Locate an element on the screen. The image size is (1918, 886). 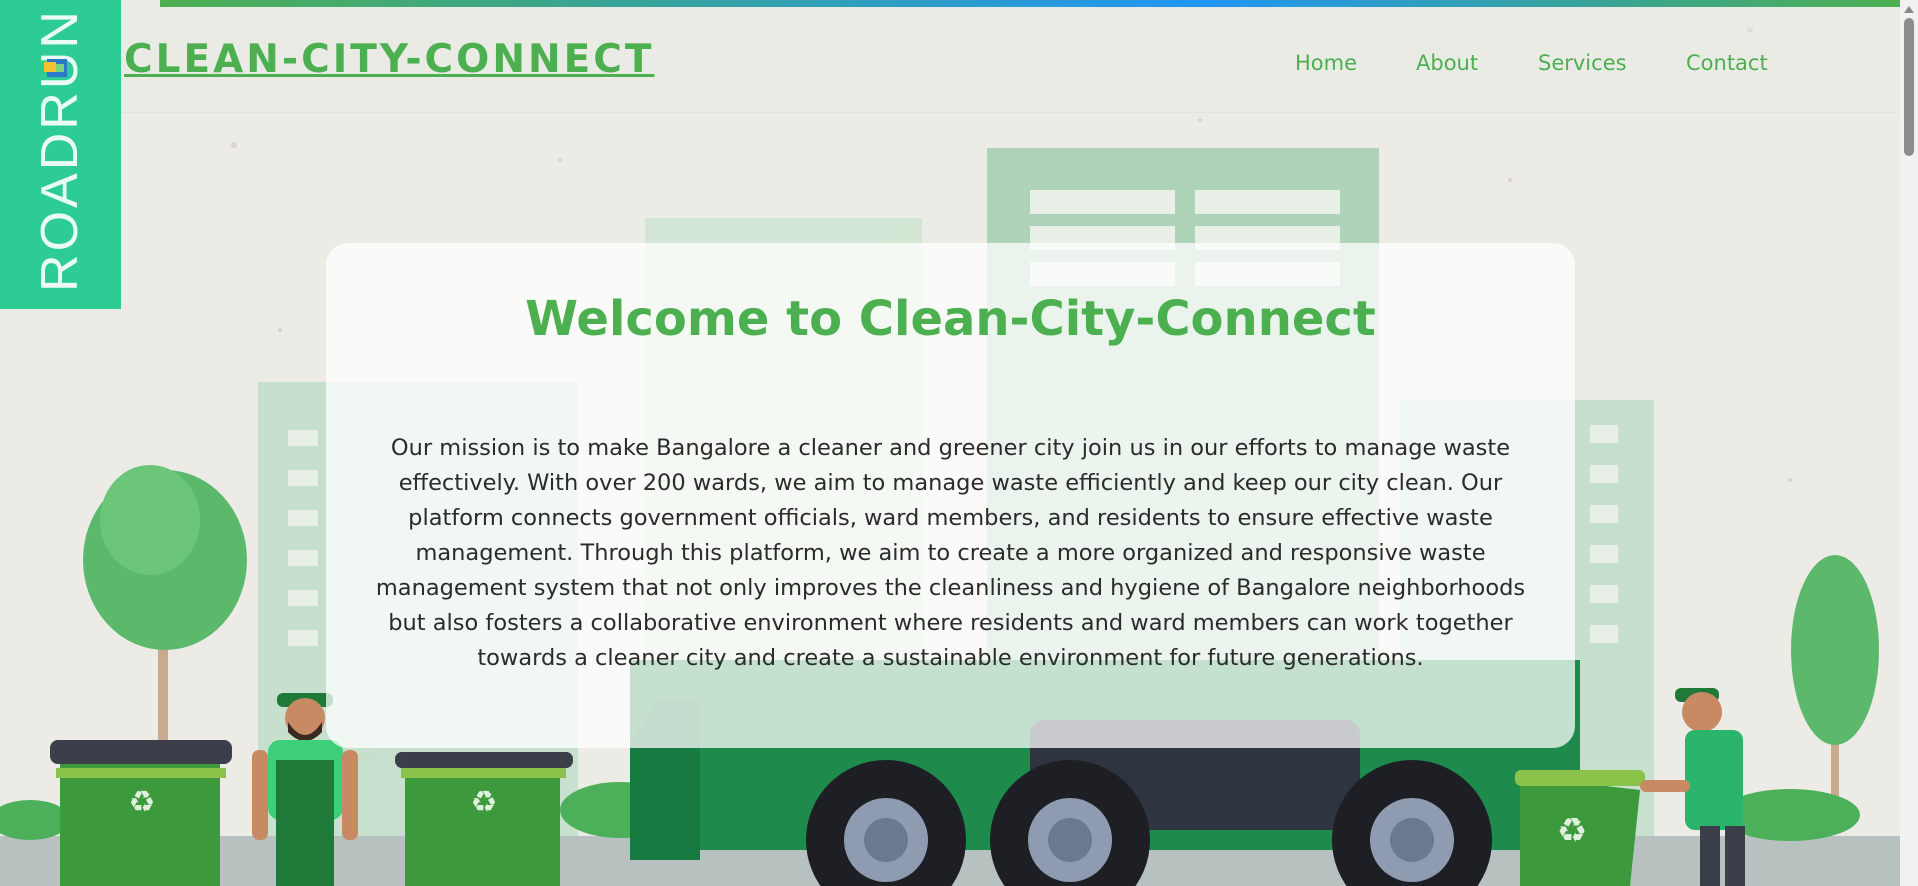
tree-left is located at coordinates (165, 622).